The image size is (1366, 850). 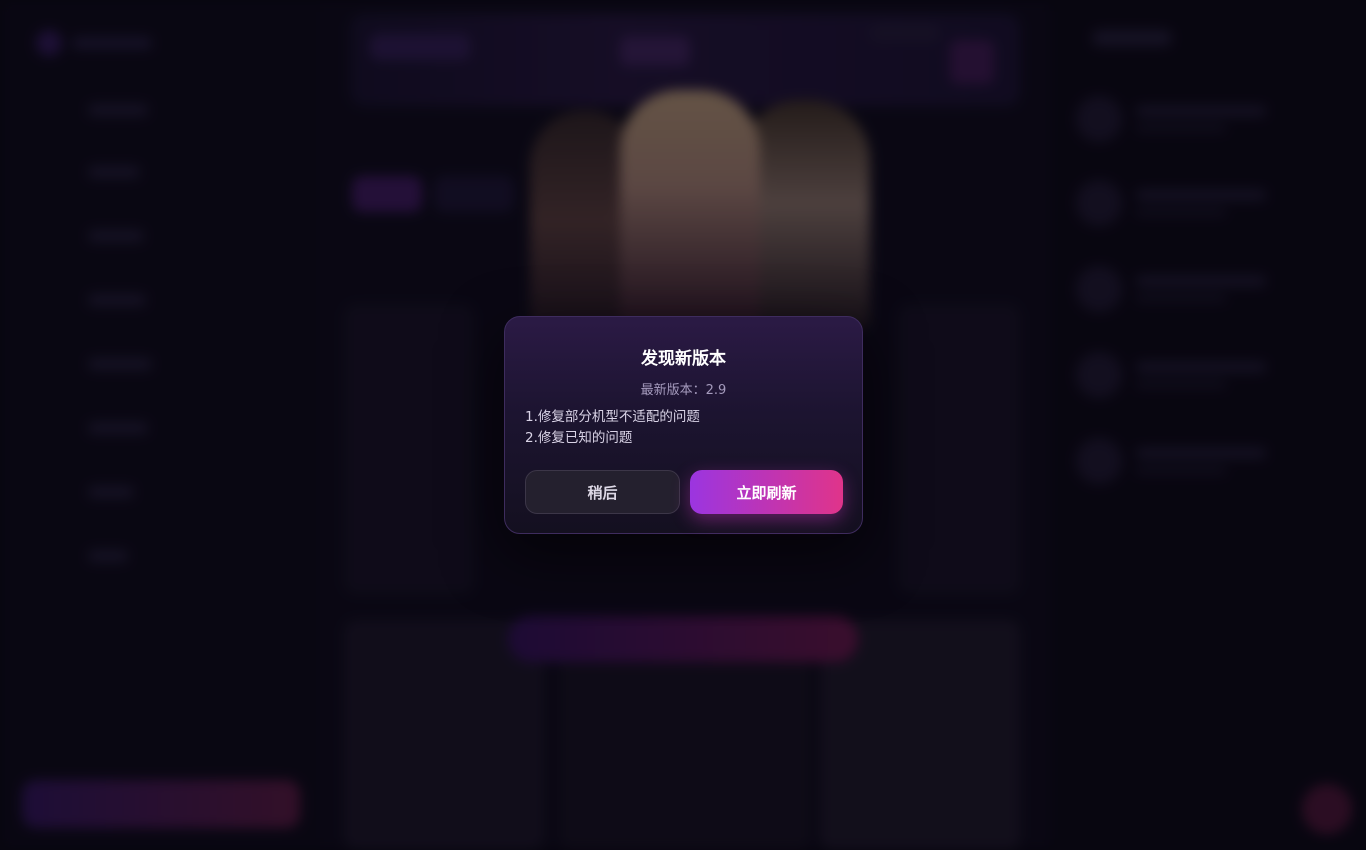 What do you see at coordinates (579, 438) in the screenshot?
I see `release-note-item: 2.修复已知的问题` at bounding box center [579, 438].